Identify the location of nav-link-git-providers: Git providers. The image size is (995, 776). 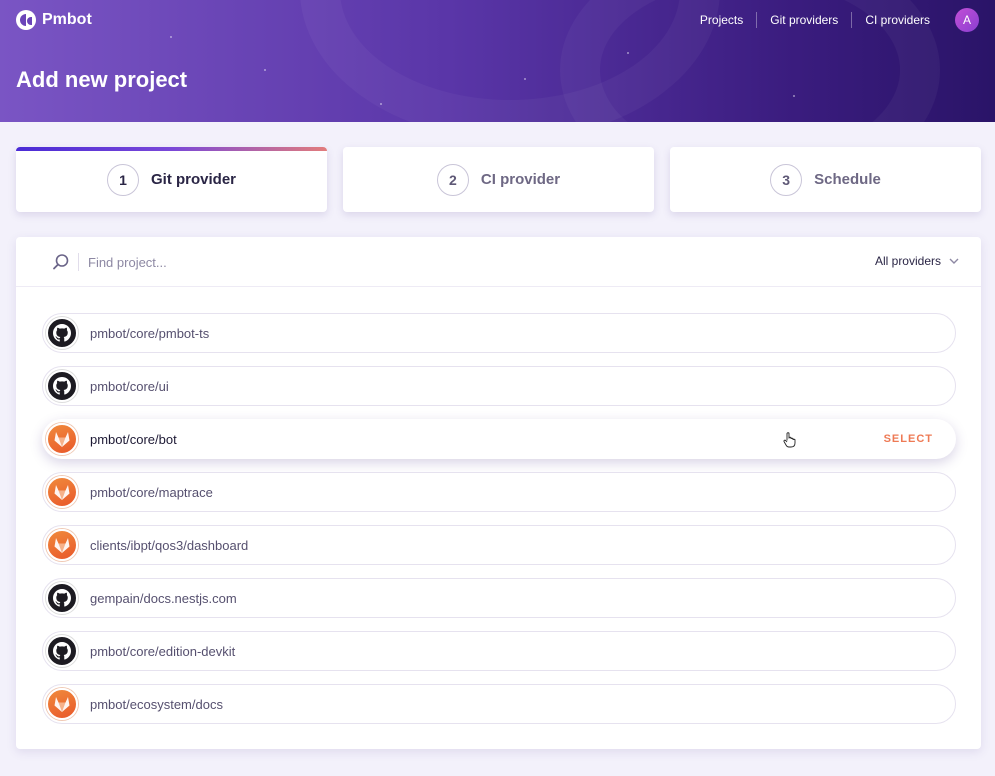
(803, 20).